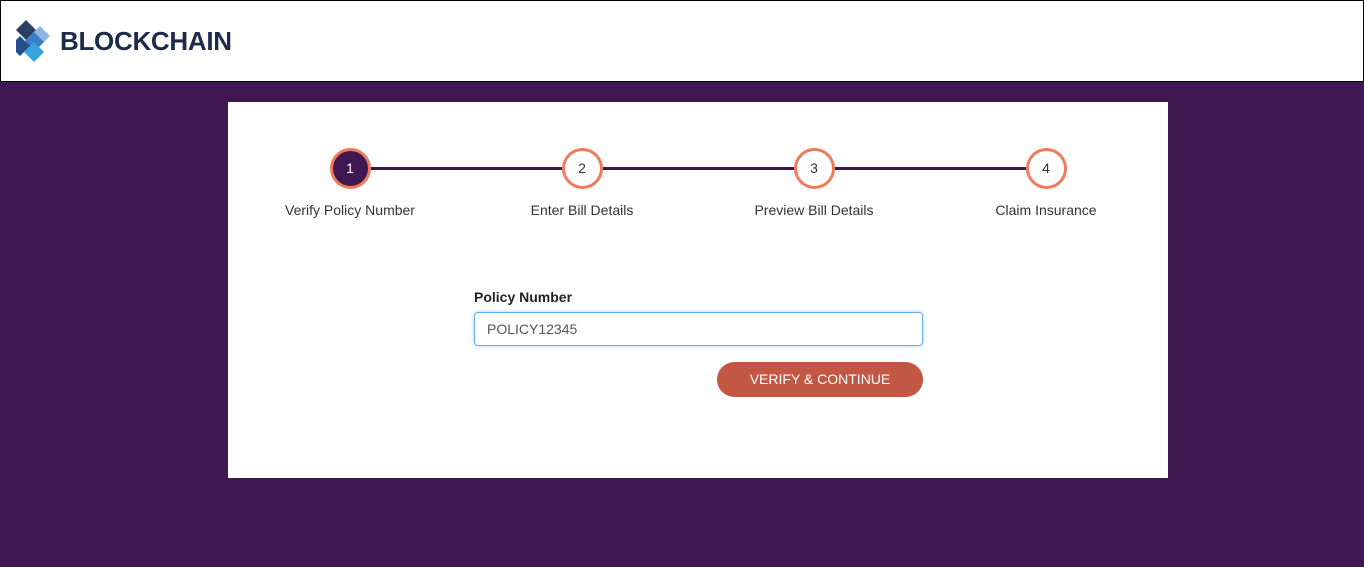 The height and width of the screenshot is (567, 1364). I want to click on policy-form: Policy Number VERIFY & CONTINUE, so click(698, 343).